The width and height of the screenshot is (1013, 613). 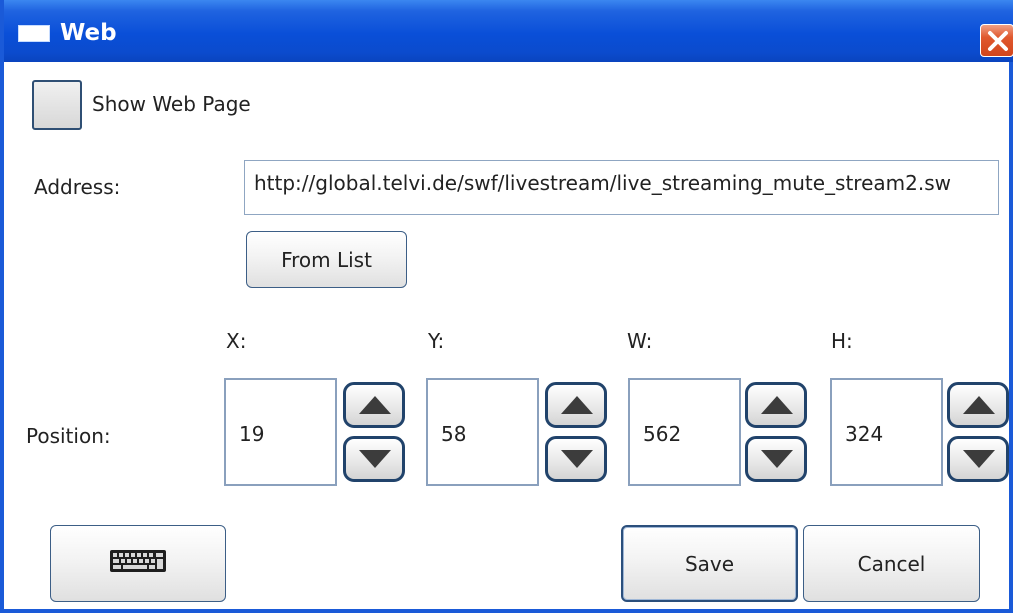 I want to click on x-decrement-button, so click(x=374, y=459).